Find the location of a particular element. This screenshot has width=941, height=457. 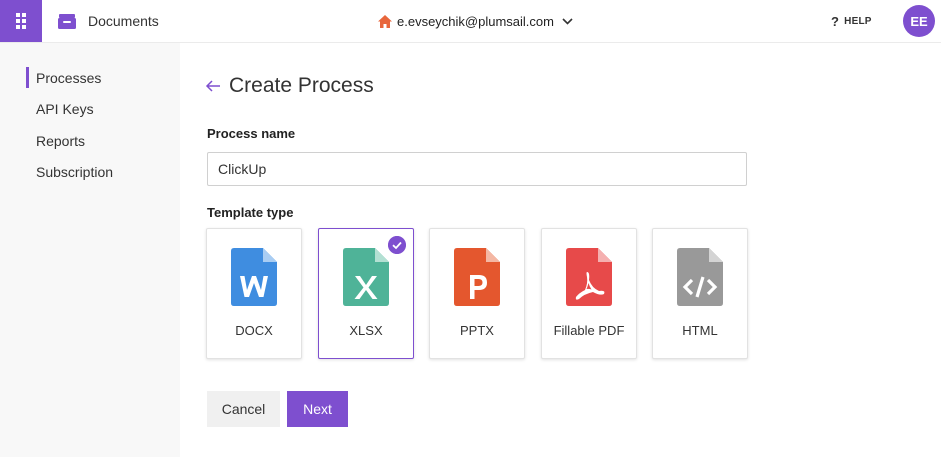

powerpoint-file-icon is located at coordinates (477, 277).